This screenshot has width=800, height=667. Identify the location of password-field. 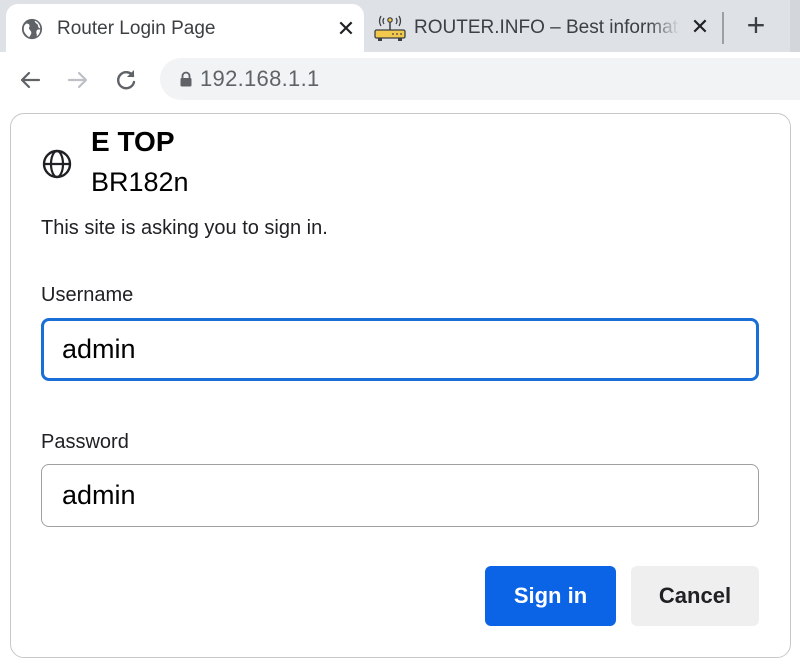
(400, 495).